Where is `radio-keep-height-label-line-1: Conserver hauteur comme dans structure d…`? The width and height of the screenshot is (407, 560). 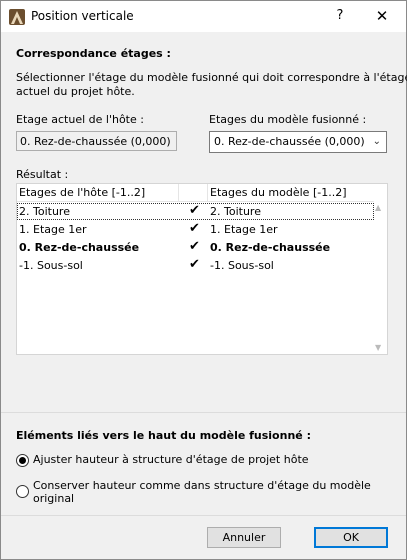 radio-keep-height-label-line-1: Conserver hauteur comme dans structure d… is located at coordinates (202, 485).